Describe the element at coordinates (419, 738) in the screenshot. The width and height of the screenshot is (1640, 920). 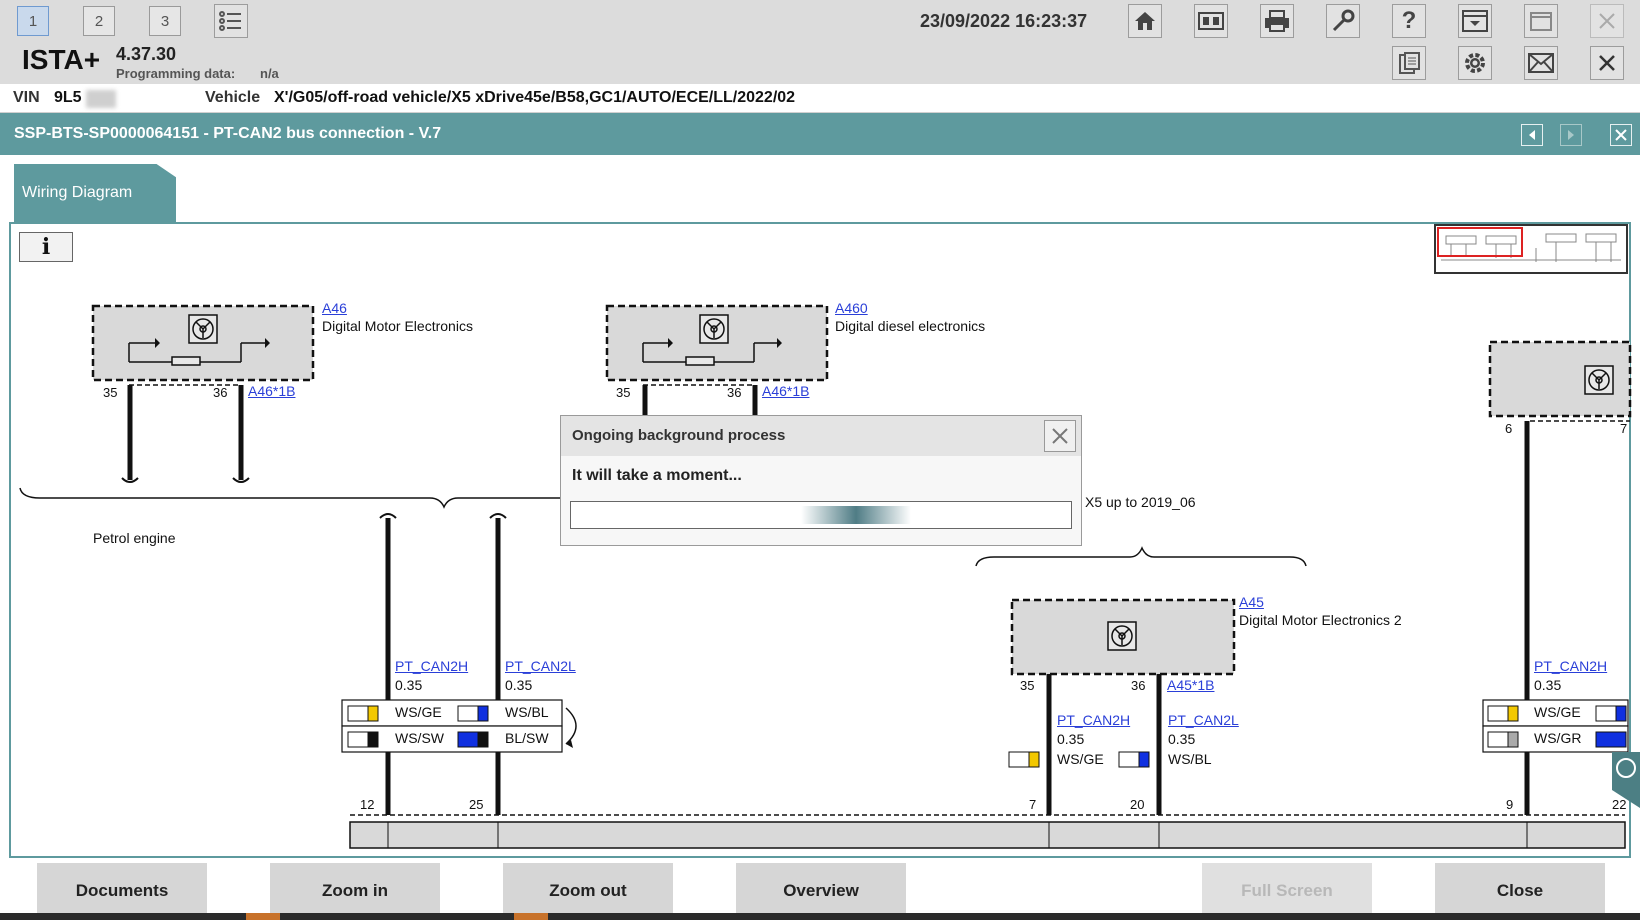
I see `wire-color-code: WS/SW` at that location.